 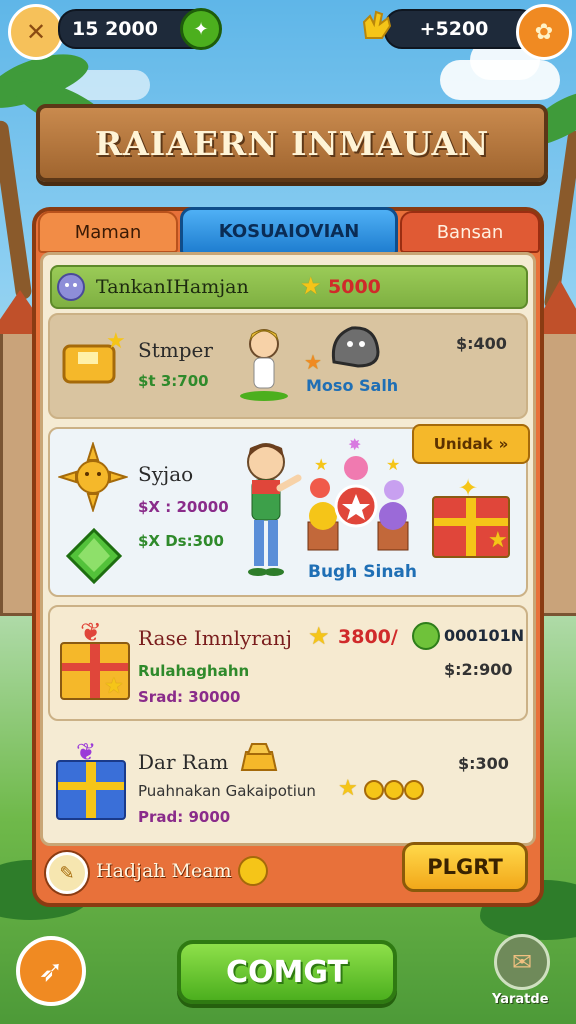 What do you see at coordinates (352, 385) in the screenshot?
I see `item-label: Moso Salh` at bounding box center [352, 385].